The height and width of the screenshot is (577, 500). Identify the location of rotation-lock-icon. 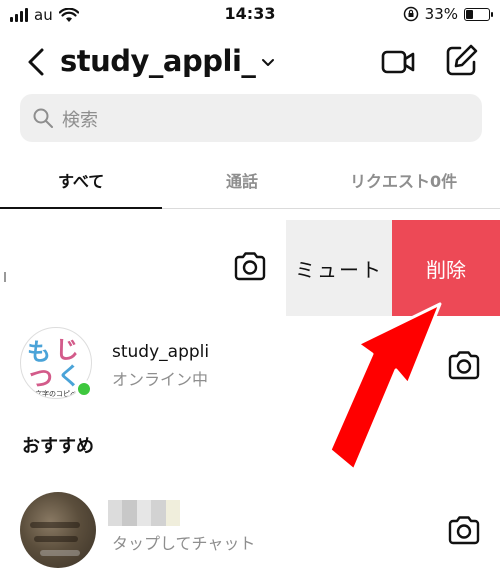
(410, 14).